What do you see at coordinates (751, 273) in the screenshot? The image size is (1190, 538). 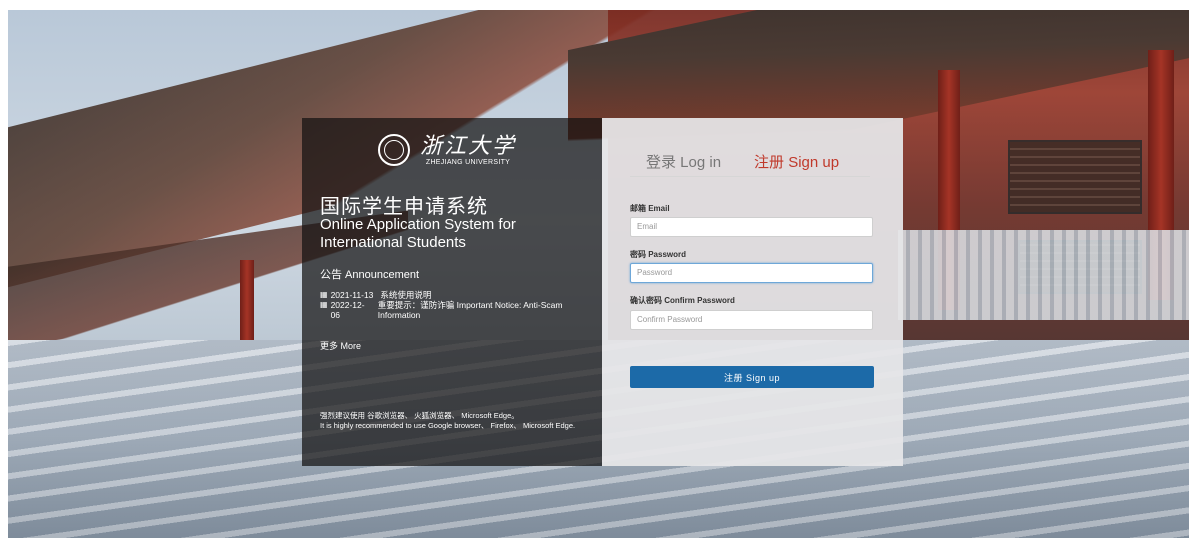 I see `password-field: Password` at bounding box center [751, 273].